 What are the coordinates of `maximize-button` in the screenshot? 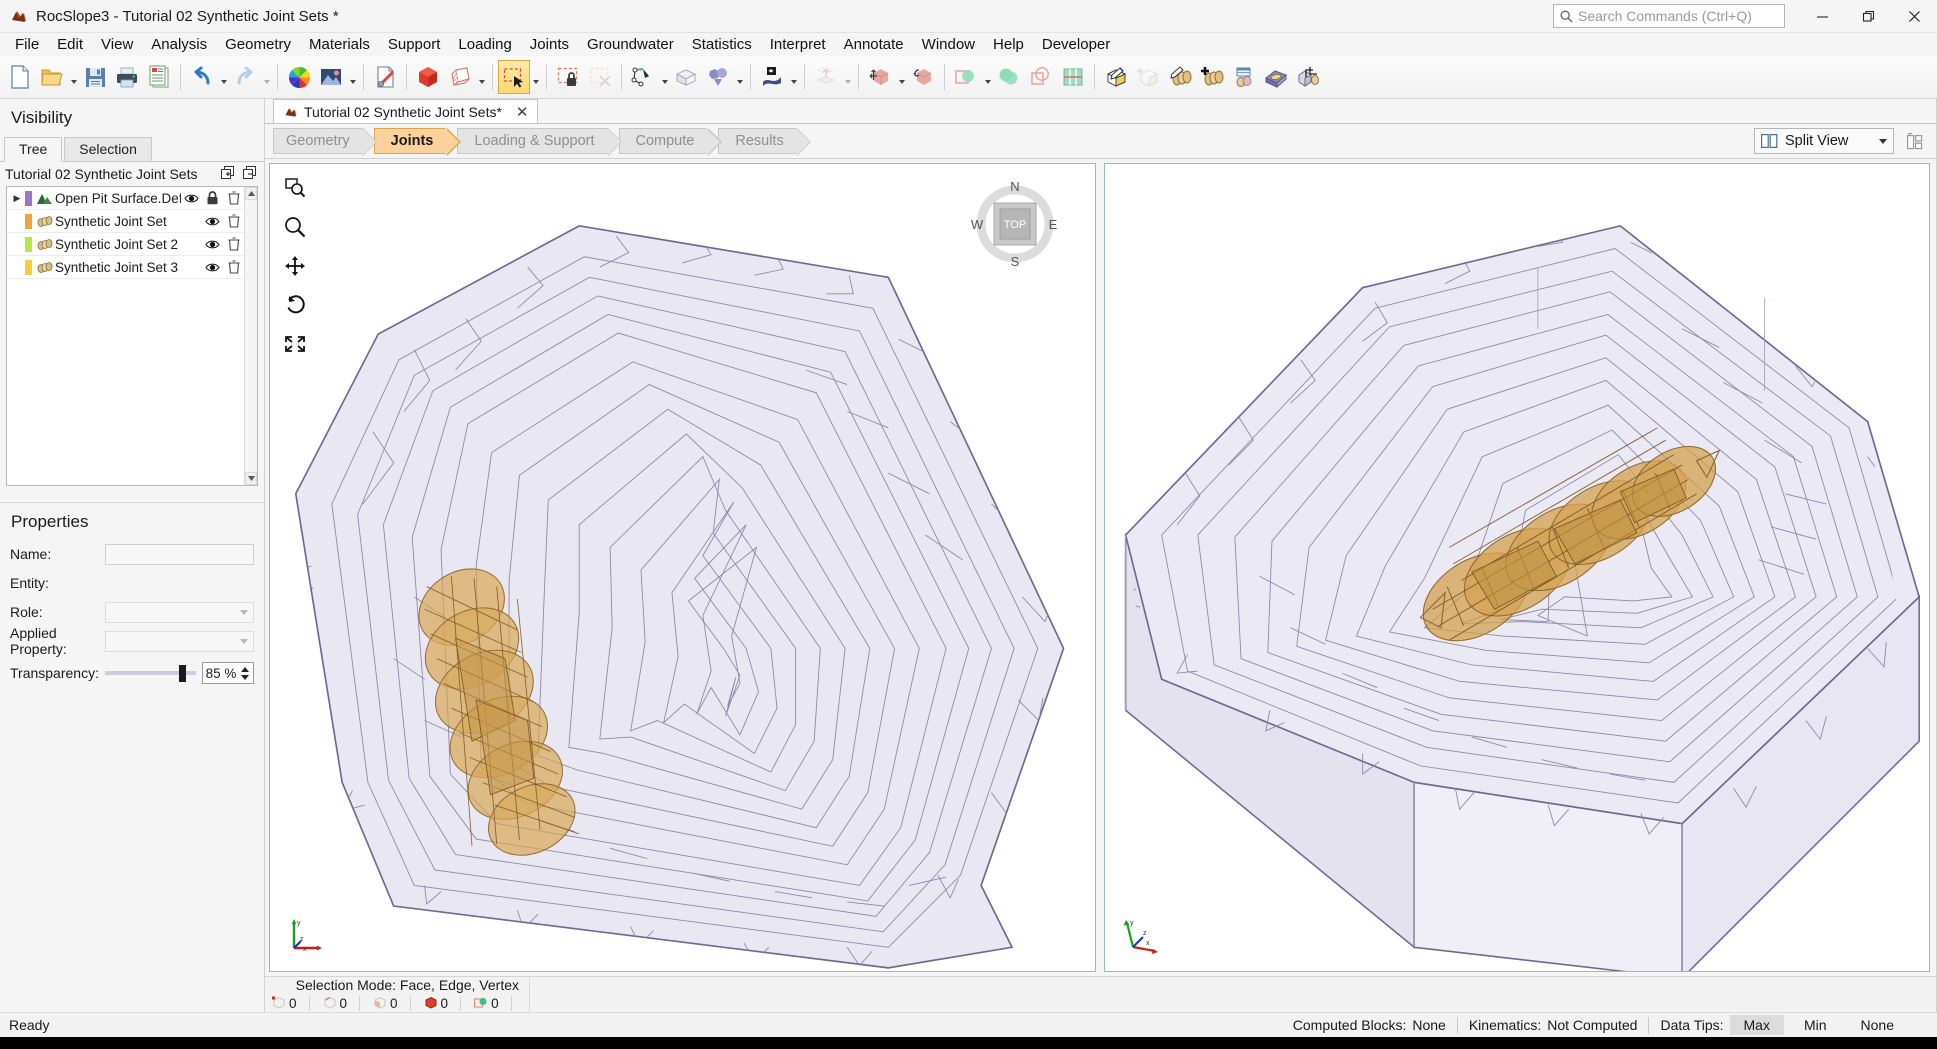 It's located at (1868, 16).